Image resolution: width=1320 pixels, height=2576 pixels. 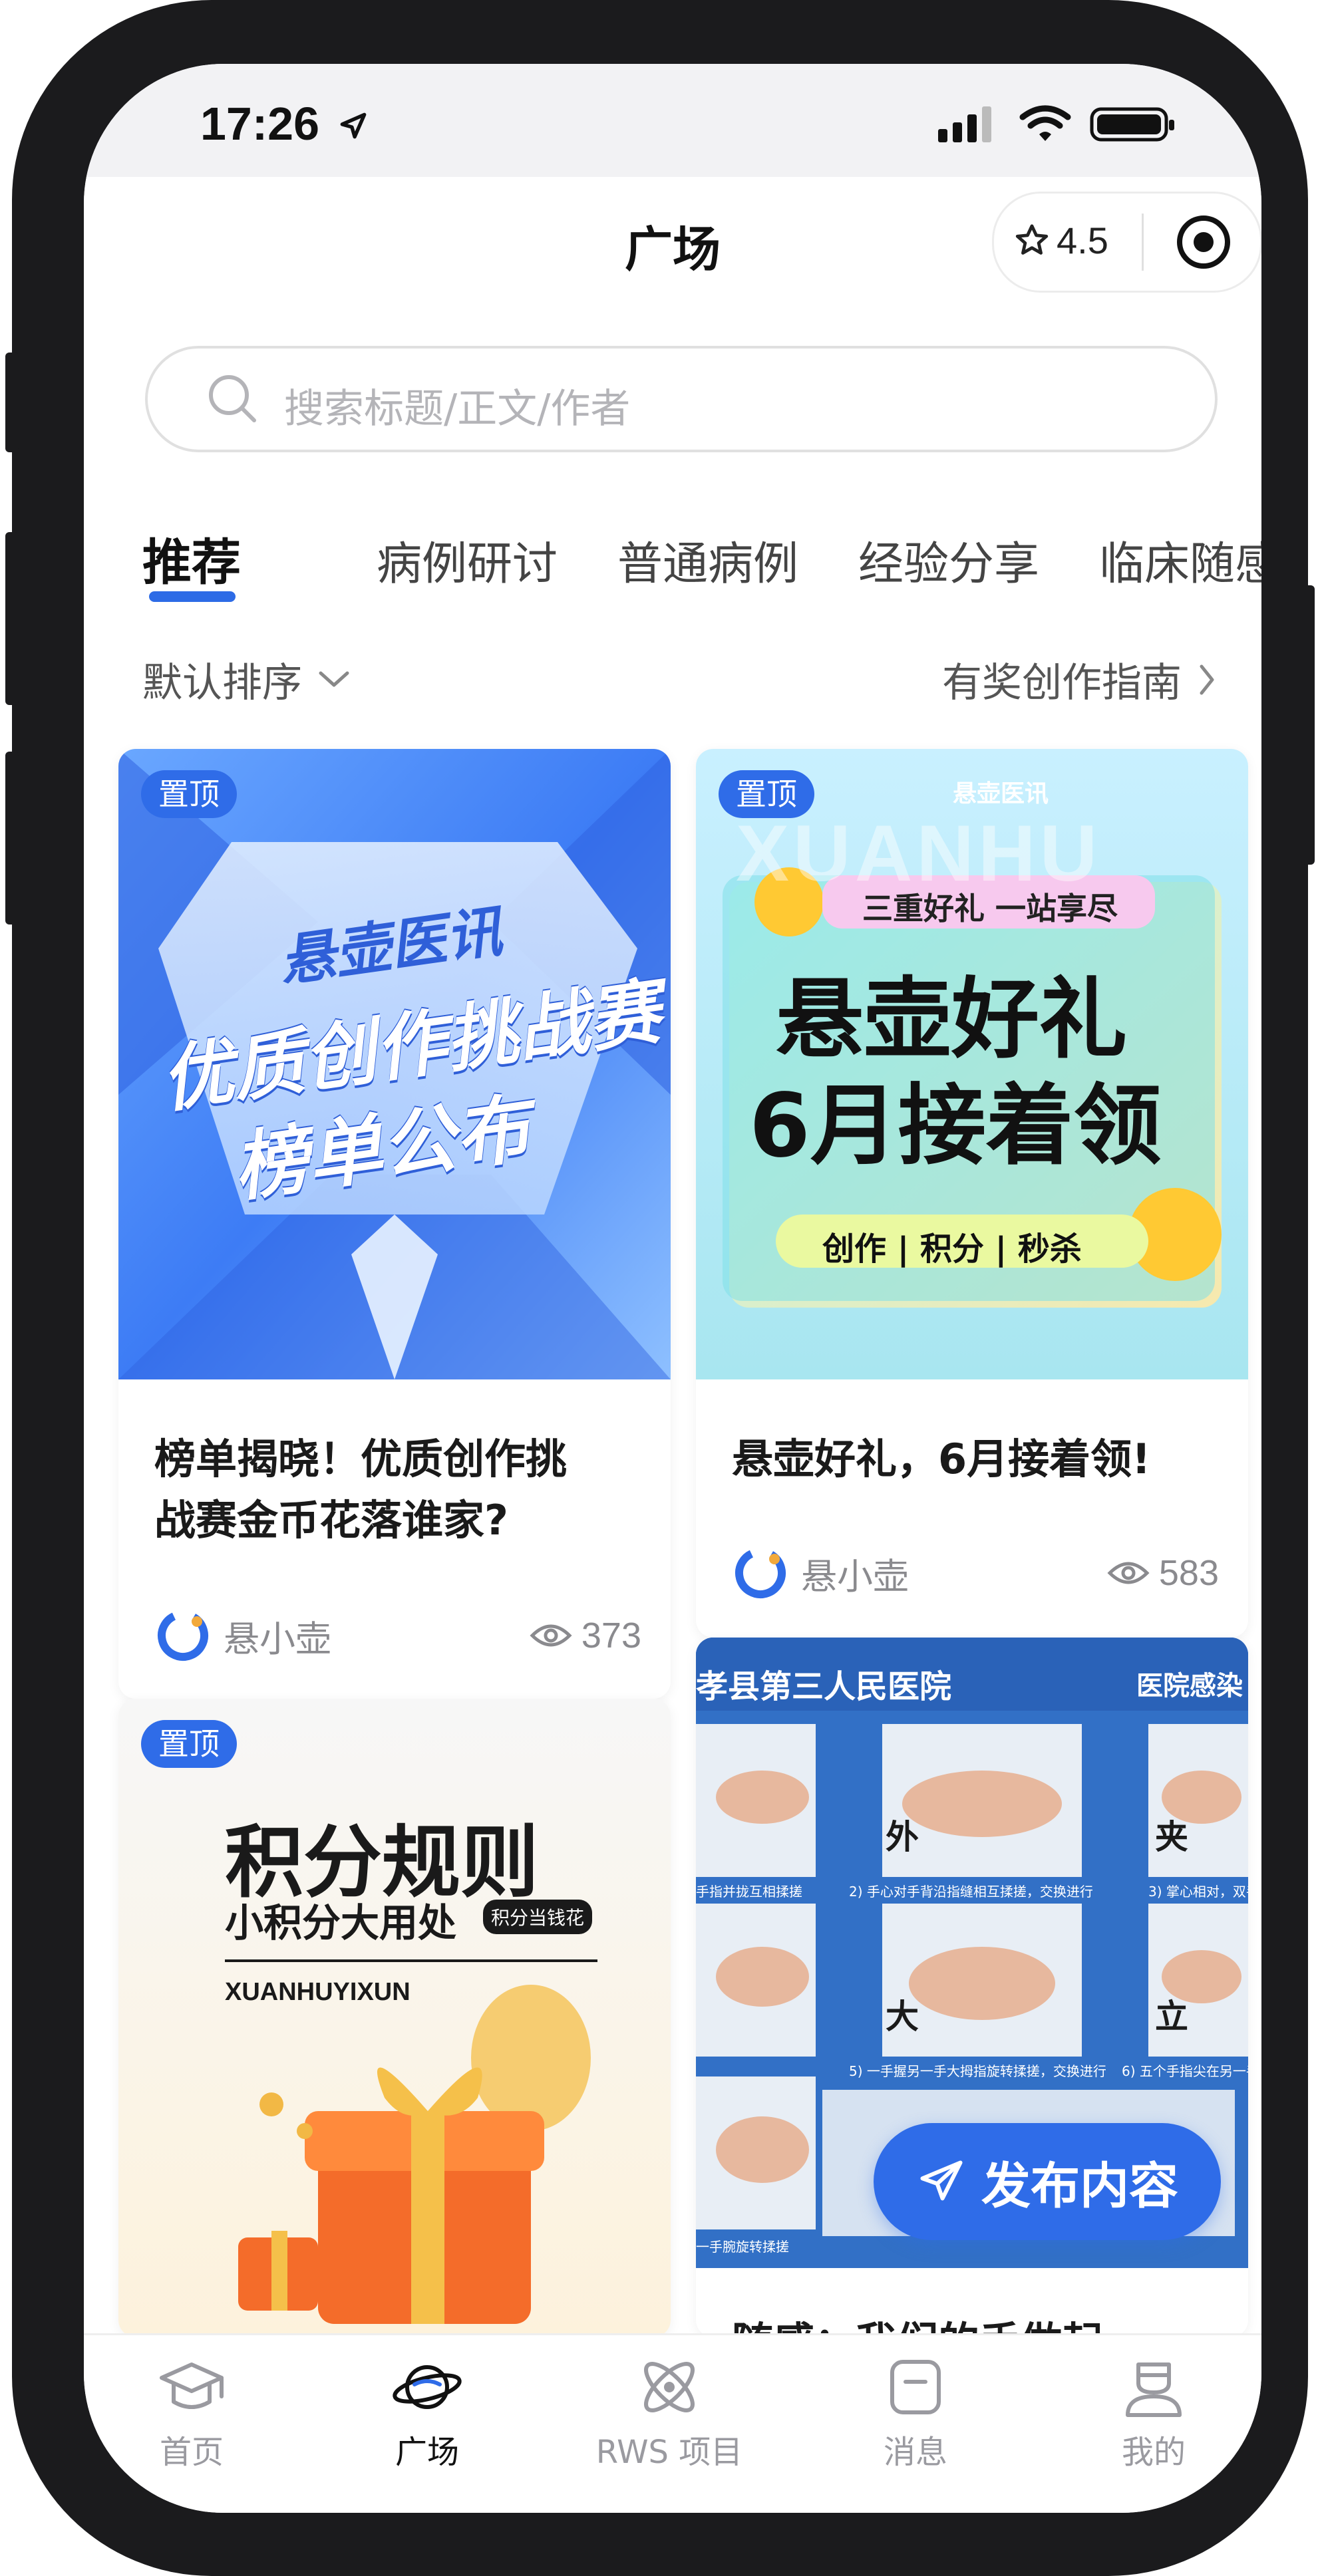 I want to click on step-caption-3: 3) 掌心相对，双手交, so click(x=1198, y=1892).